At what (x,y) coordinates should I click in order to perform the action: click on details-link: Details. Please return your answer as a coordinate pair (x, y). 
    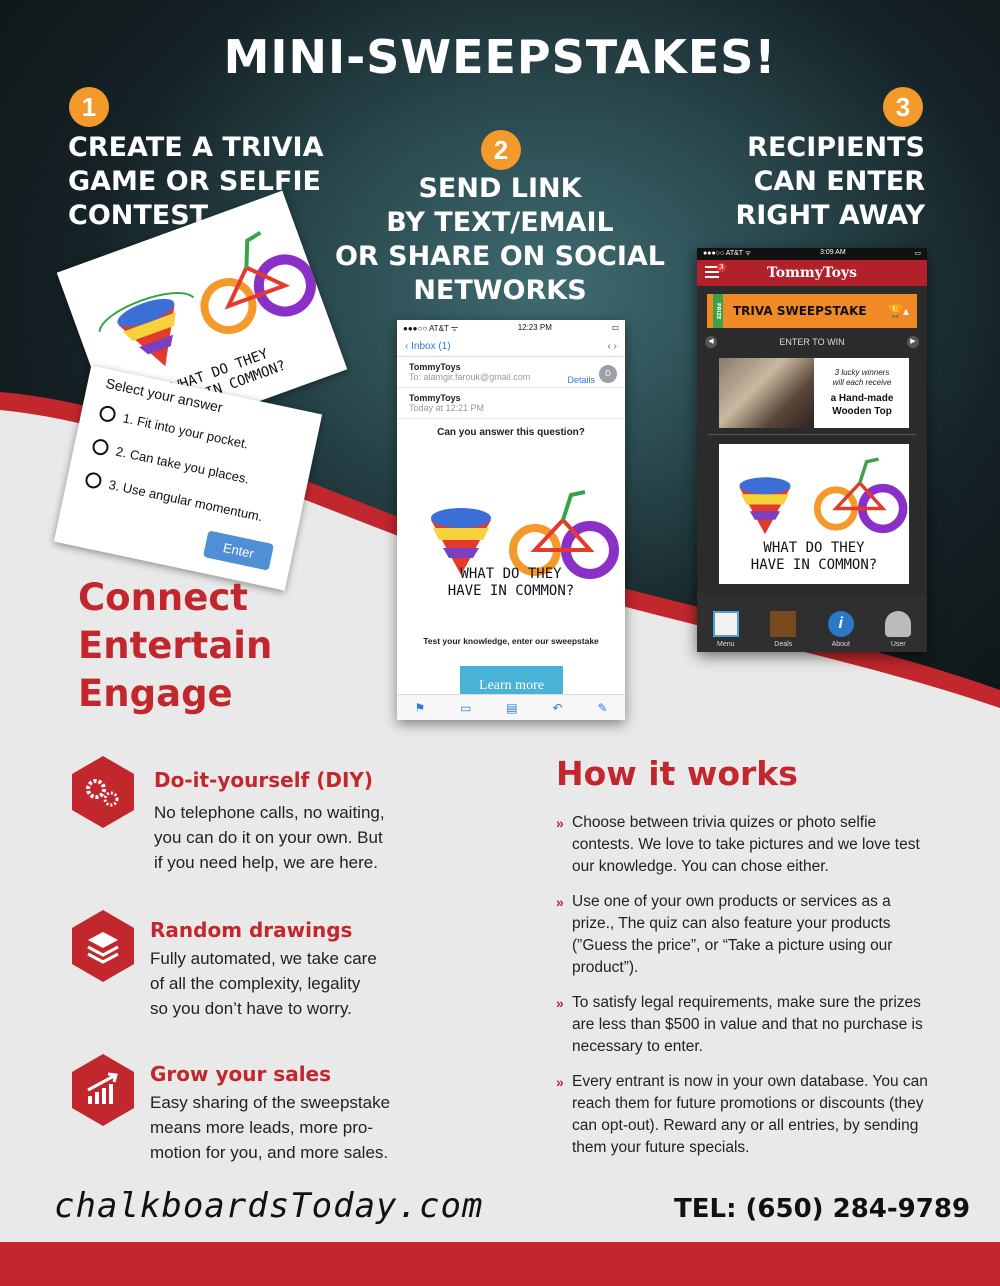
    Looking at the image, I should click on (581, 380).